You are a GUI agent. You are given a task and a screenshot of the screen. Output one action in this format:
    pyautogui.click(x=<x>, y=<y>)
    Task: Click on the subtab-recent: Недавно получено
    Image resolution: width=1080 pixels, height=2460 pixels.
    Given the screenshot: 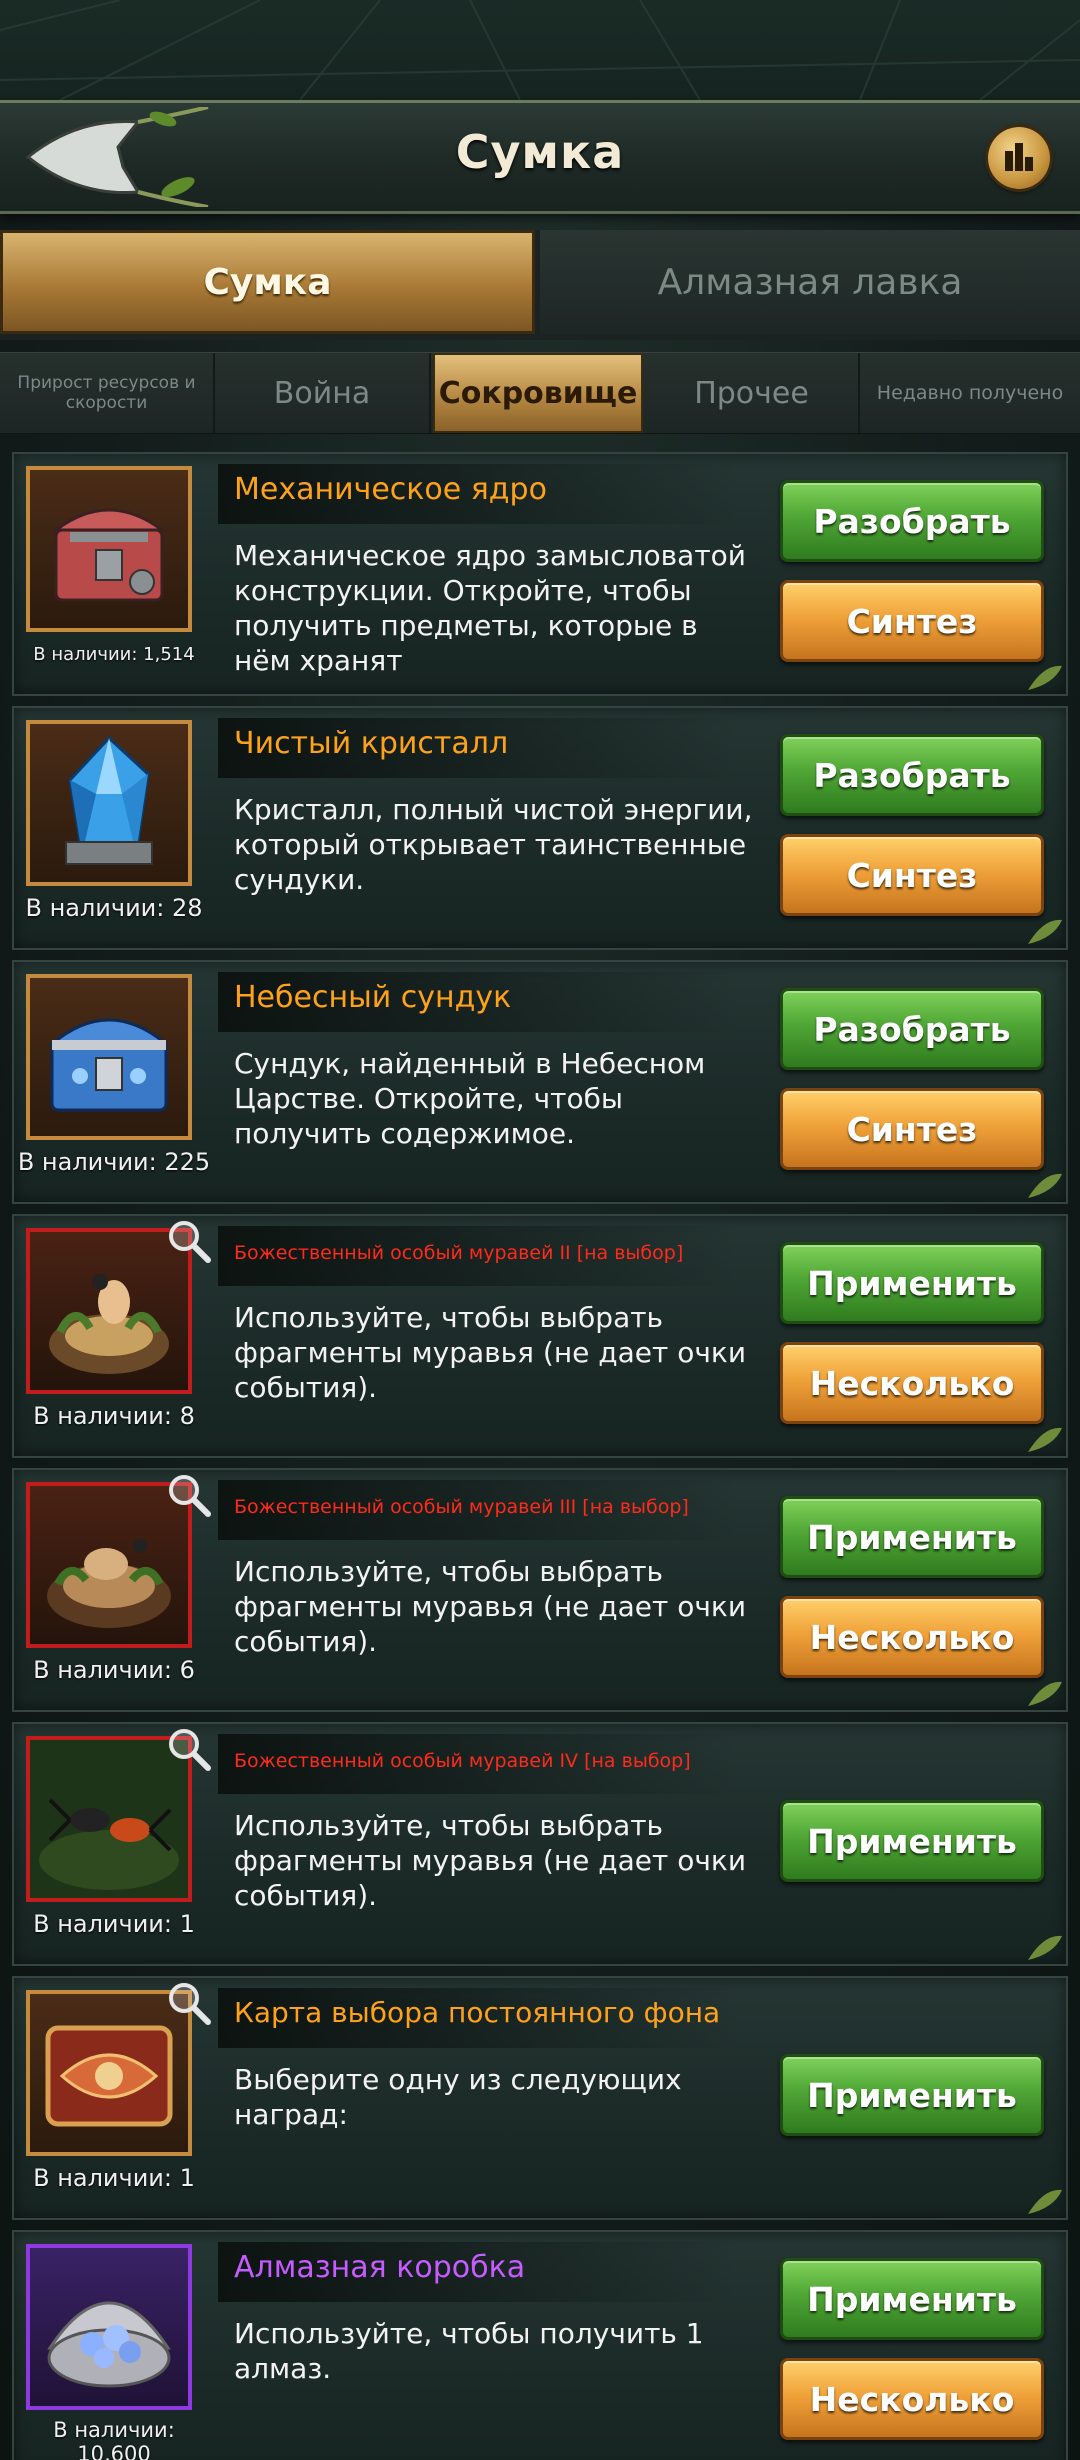 What is the action you would take?
    pyautogui.click(x=970, y=393)
    